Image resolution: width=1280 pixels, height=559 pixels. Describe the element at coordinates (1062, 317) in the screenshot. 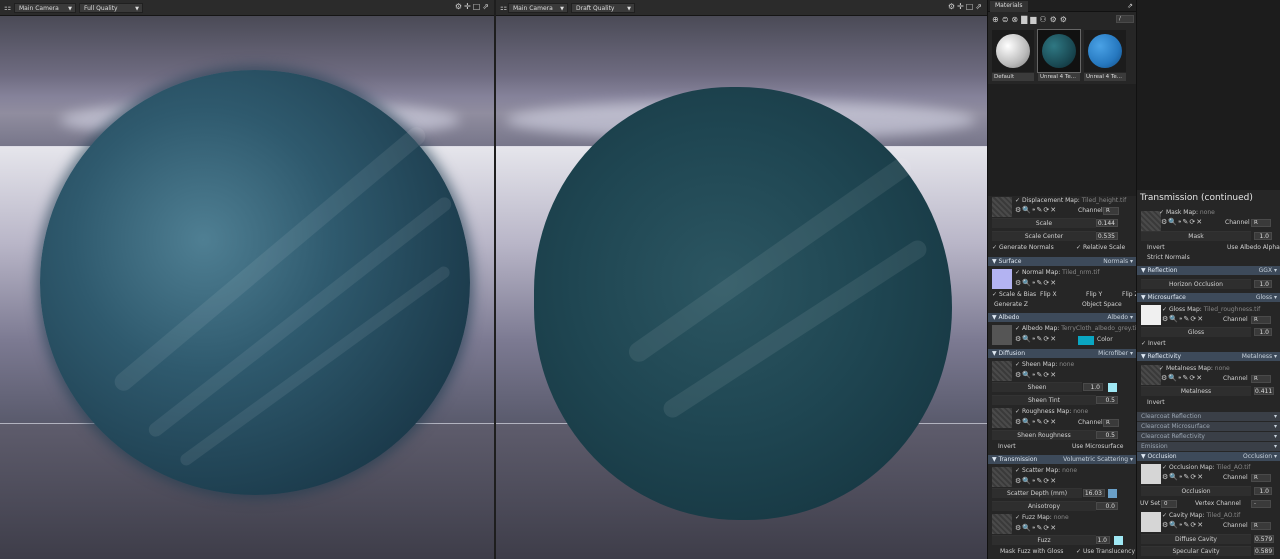

I see `section-albedo: ▼ Albedo Albedo ▾` at that location.